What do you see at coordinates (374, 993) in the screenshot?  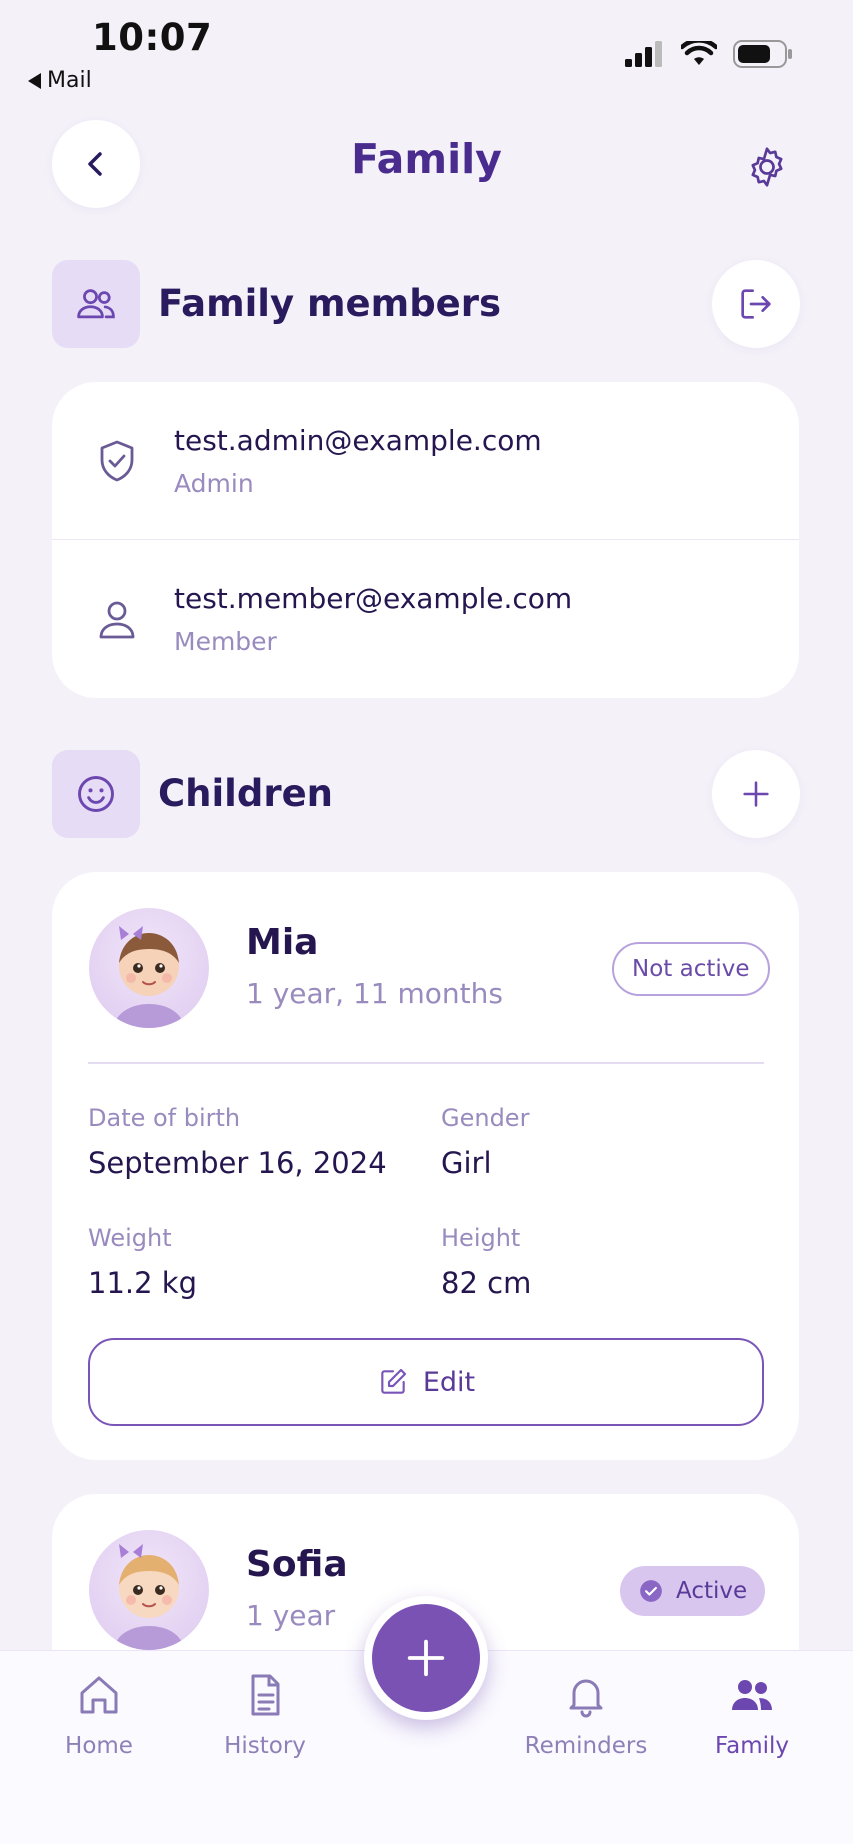 I see `child-age: 1 year, 11 months` at bounding box center [374, 993].